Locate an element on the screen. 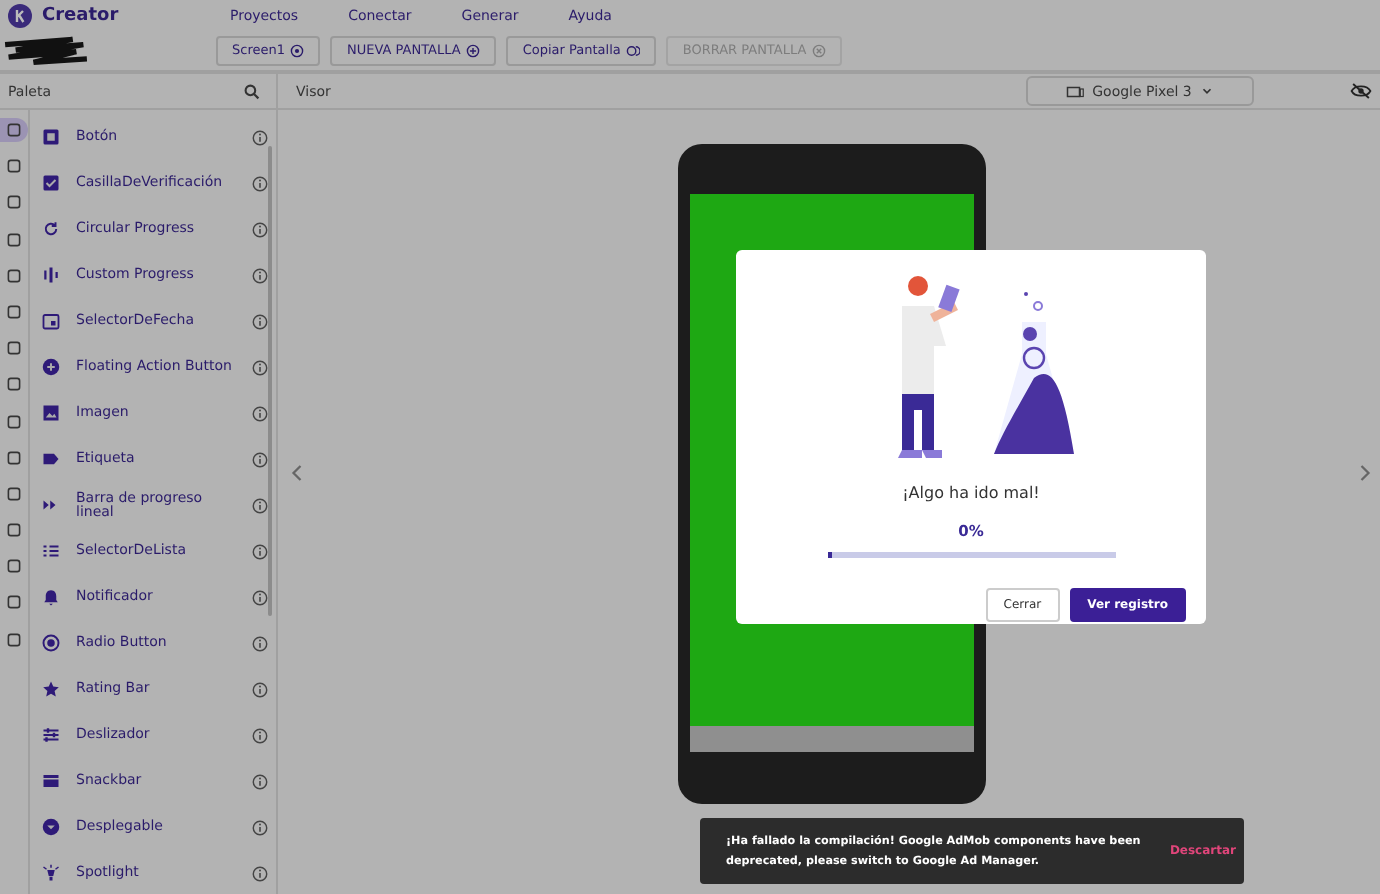 The image size is (1380, 894). brand-name: Creator is located at coordinates (80, 15).